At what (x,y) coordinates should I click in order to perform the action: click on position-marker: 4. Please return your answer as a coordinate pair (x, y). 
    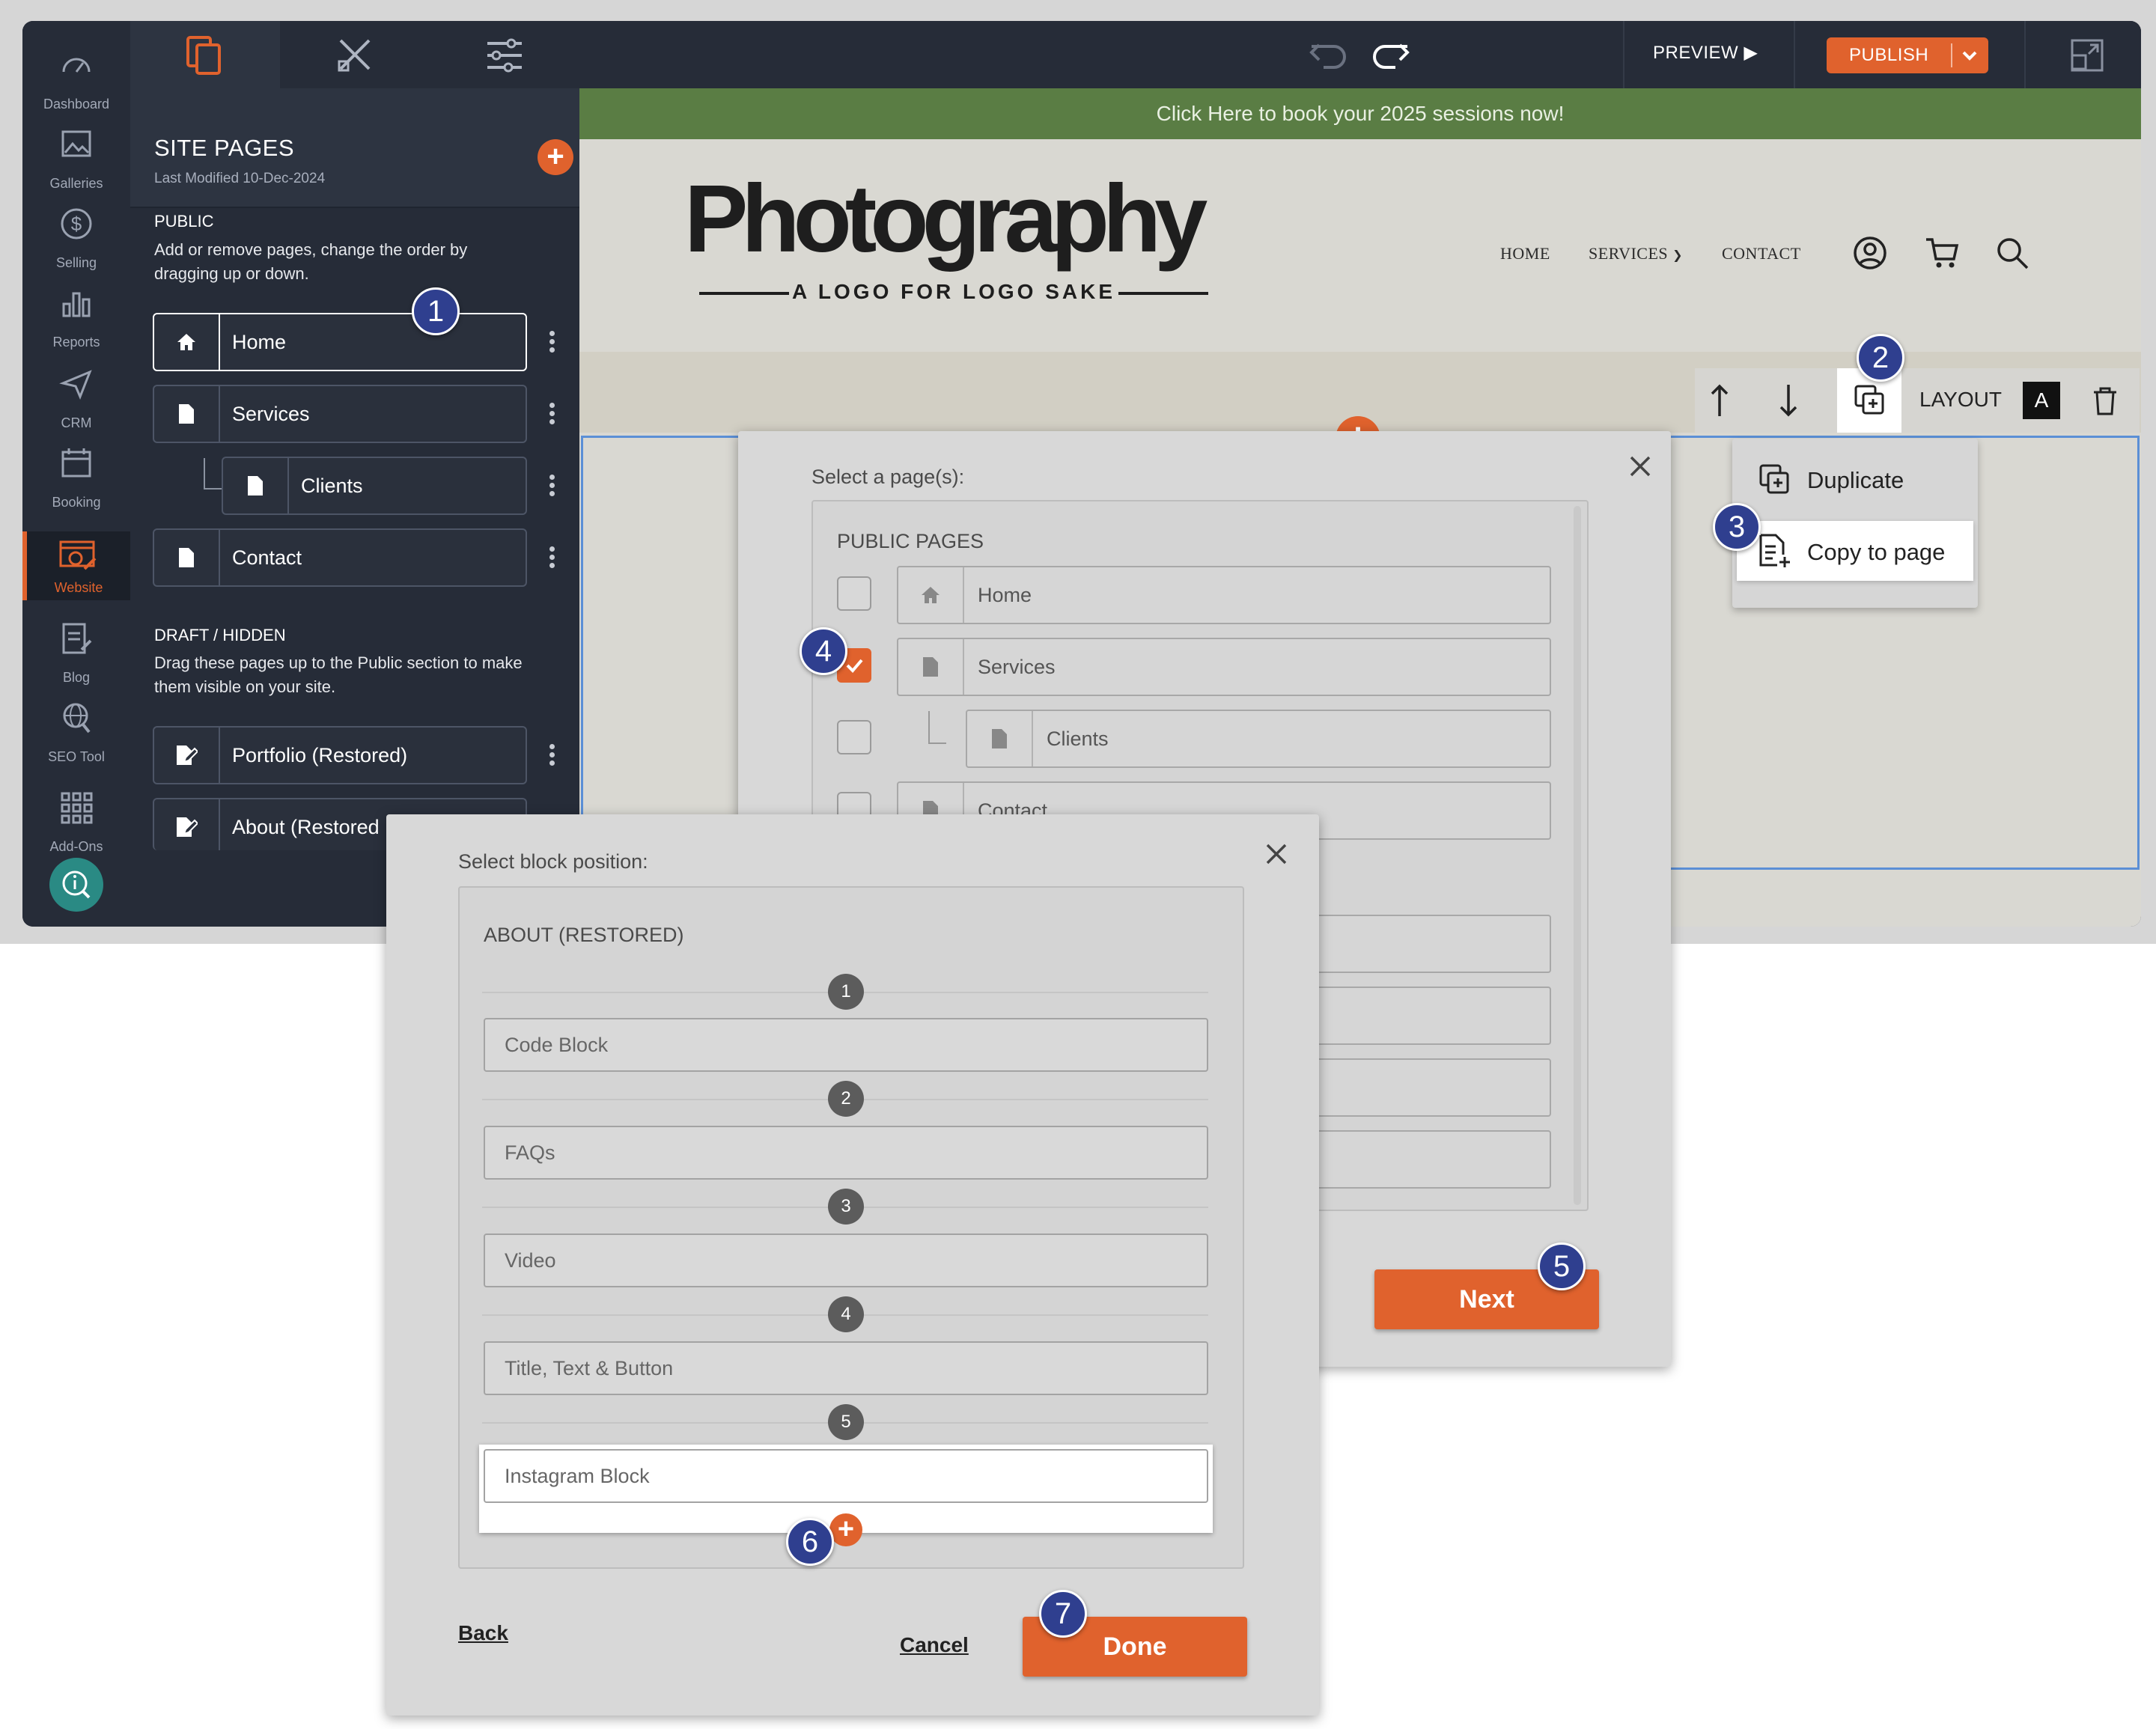
    Looking at the image, I should click on (846, 1314).